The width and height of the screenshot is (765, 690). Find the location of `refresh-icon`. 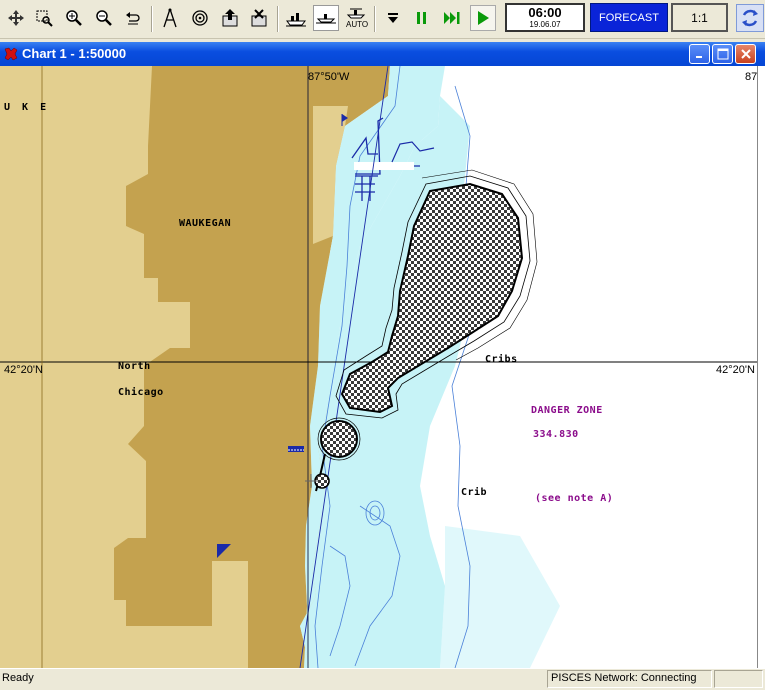

refresh-icon is located at coordinates (750, 18).